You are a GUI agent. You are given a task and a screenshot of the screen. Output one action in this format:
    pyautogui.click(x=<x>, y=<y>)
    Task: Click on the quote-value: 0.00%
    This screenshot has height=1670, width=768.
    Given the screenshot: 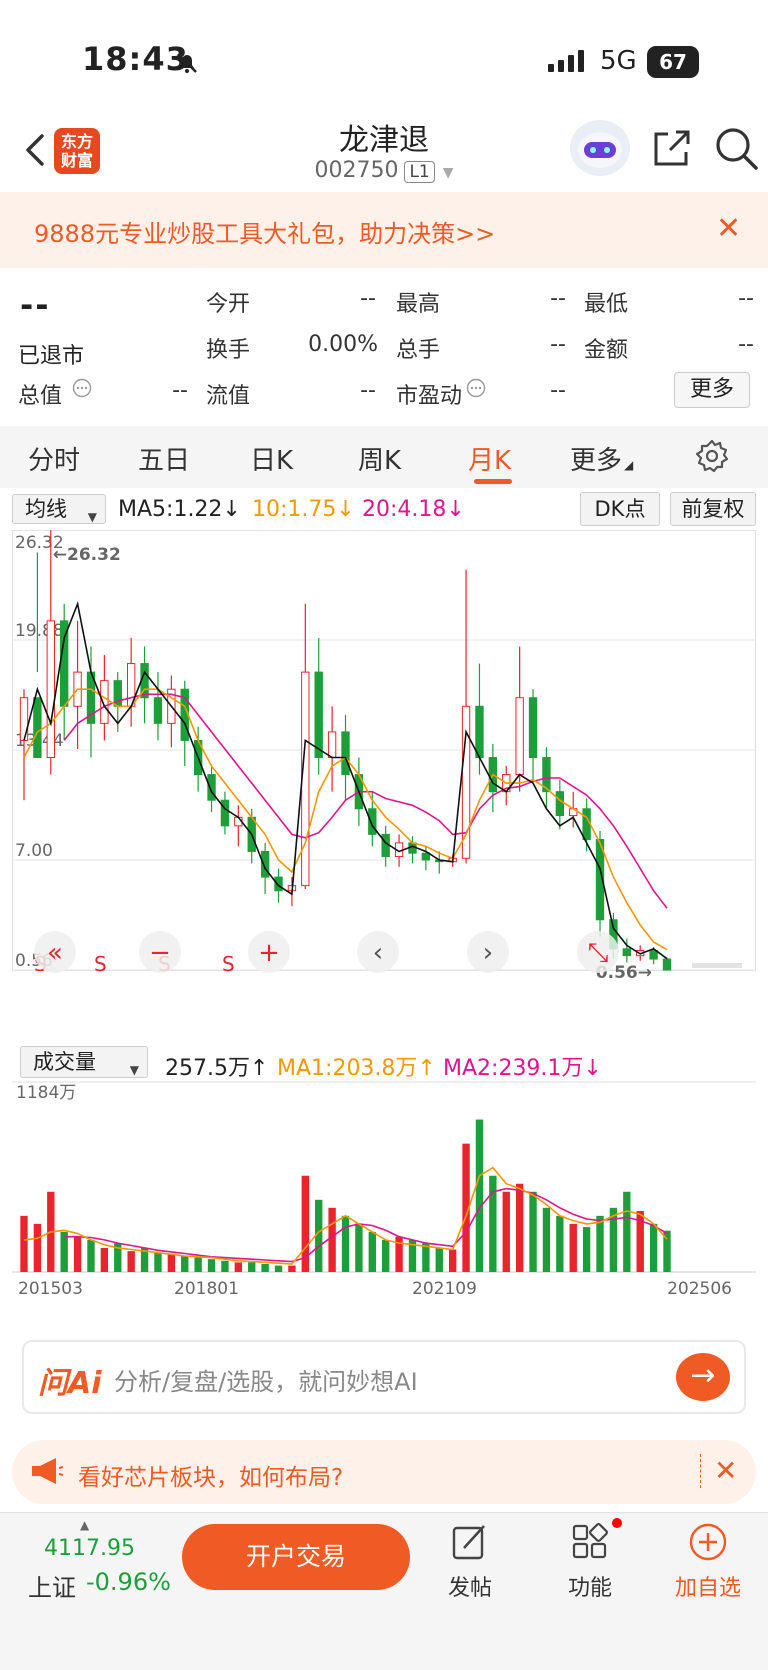 What is the action you would take?
    pyautogui.click(x=343, y=344)
    